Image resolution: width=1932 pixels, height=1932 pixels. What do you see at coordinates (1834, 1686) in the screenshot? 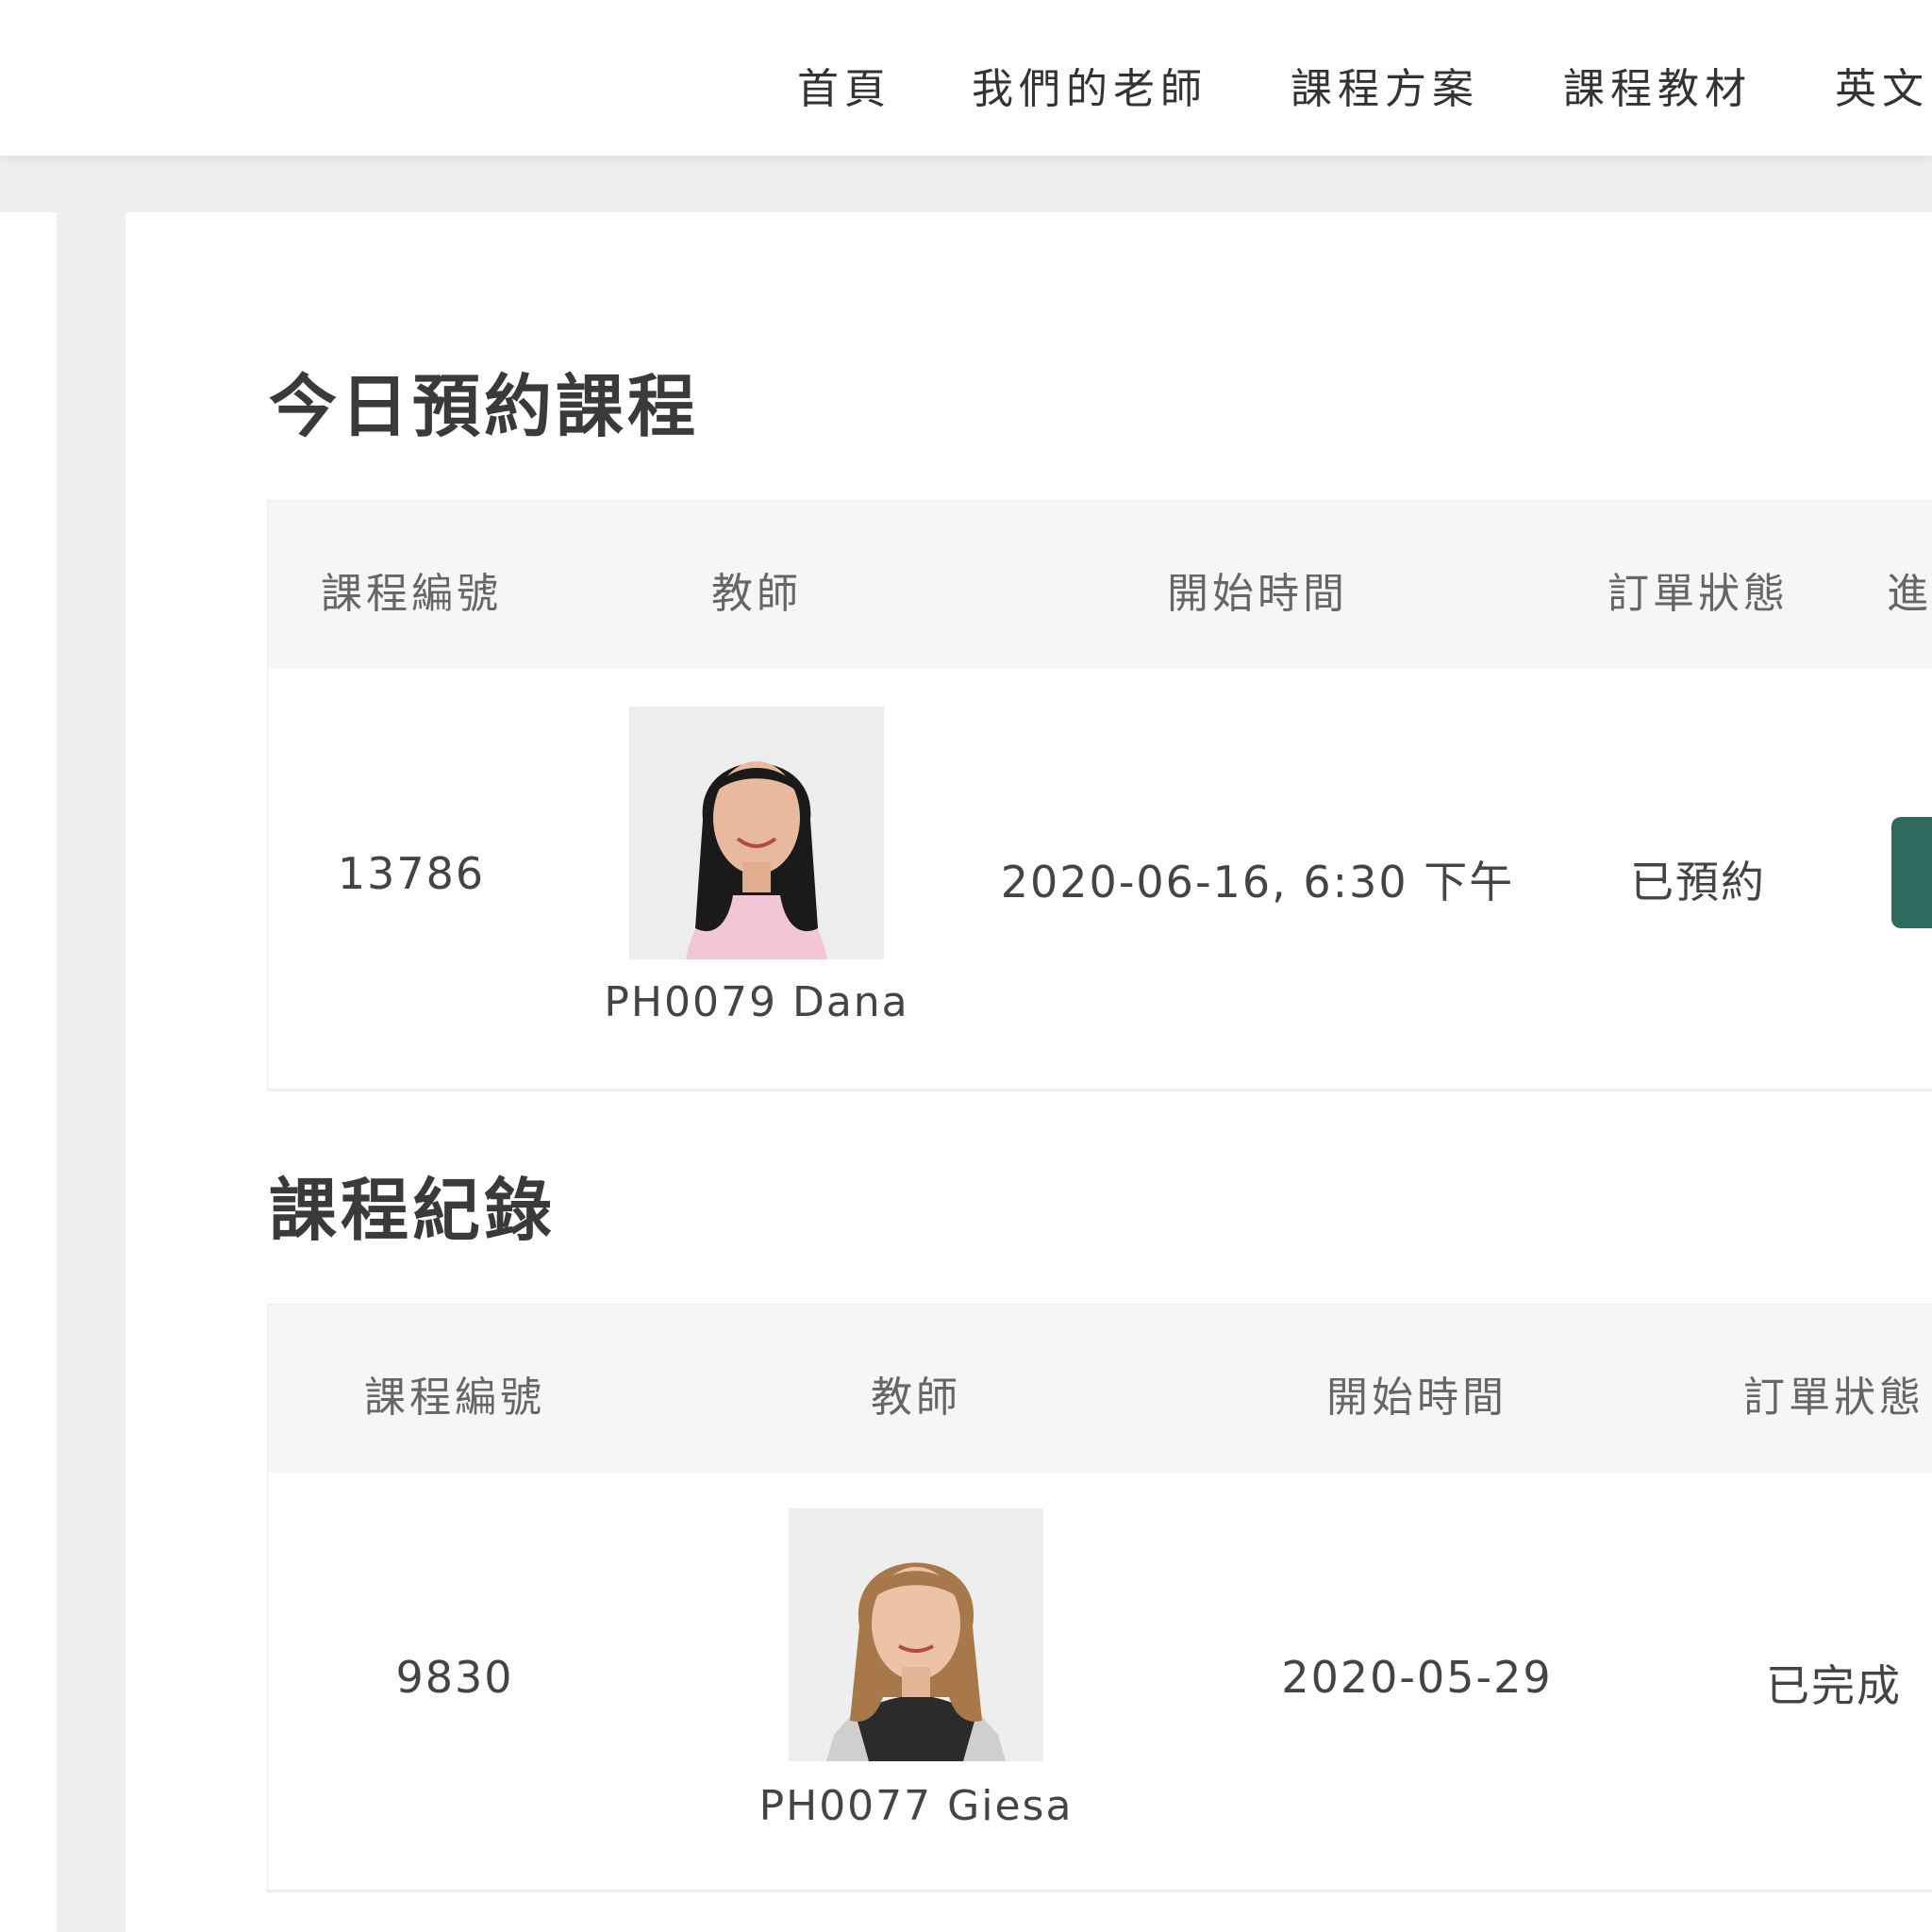
I see `status-cell: 已完成` at bounding box center [1834, 1686].